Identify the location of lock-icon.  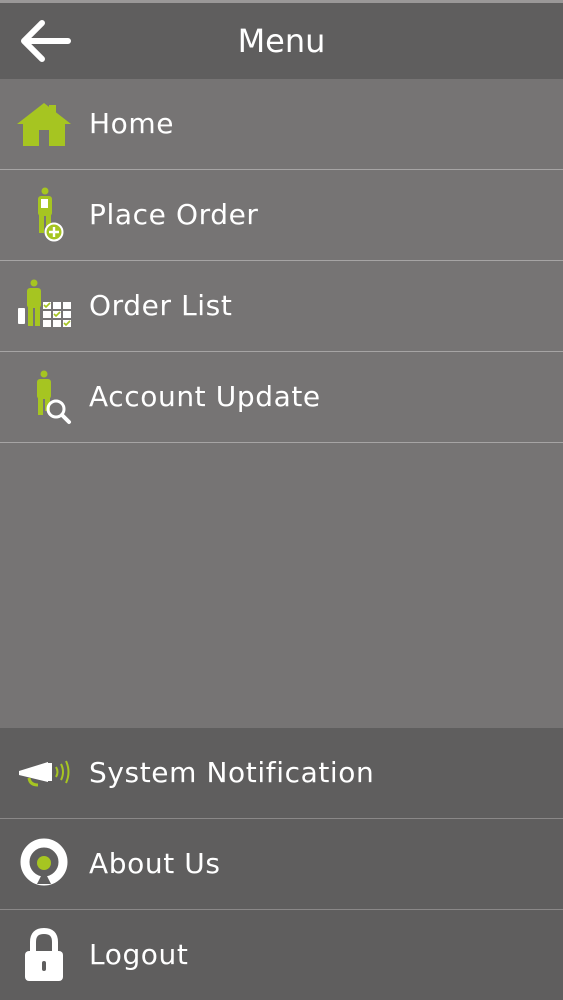
(44, 954).